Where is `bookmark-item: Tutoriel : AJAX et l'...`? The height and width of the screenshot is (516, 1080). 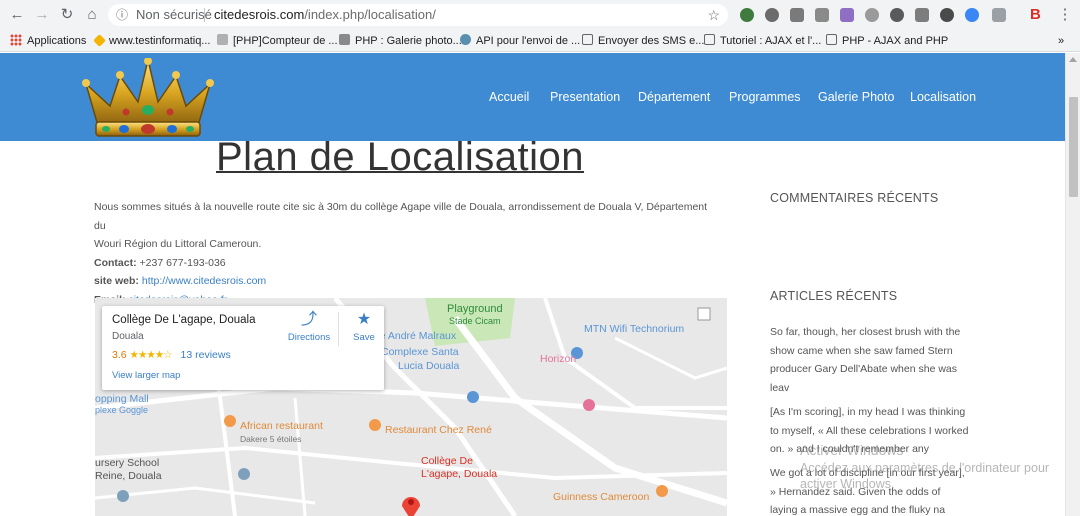 bookmark-item: Tutoriel : AJAX et l'... is located at coordinates (762, 41).